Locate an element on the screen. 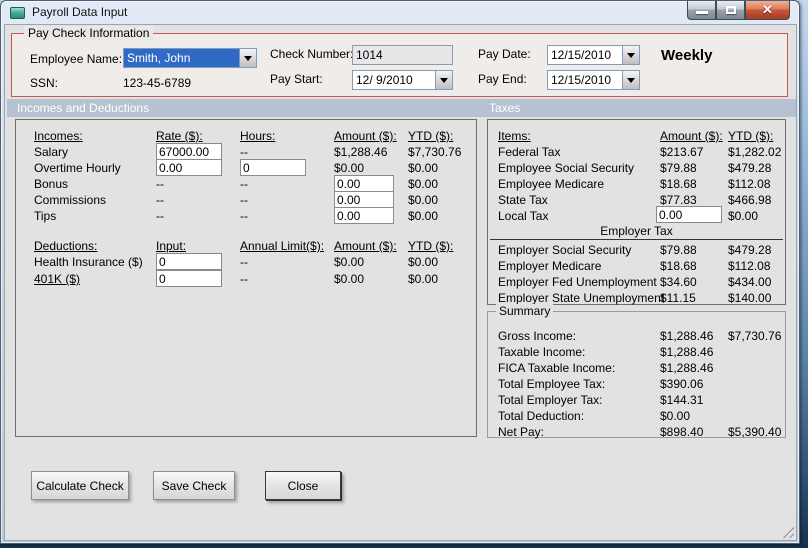 The image size is (808, 548). pay-date-value: 12/15/2010 is located at coordinates (581, 55).